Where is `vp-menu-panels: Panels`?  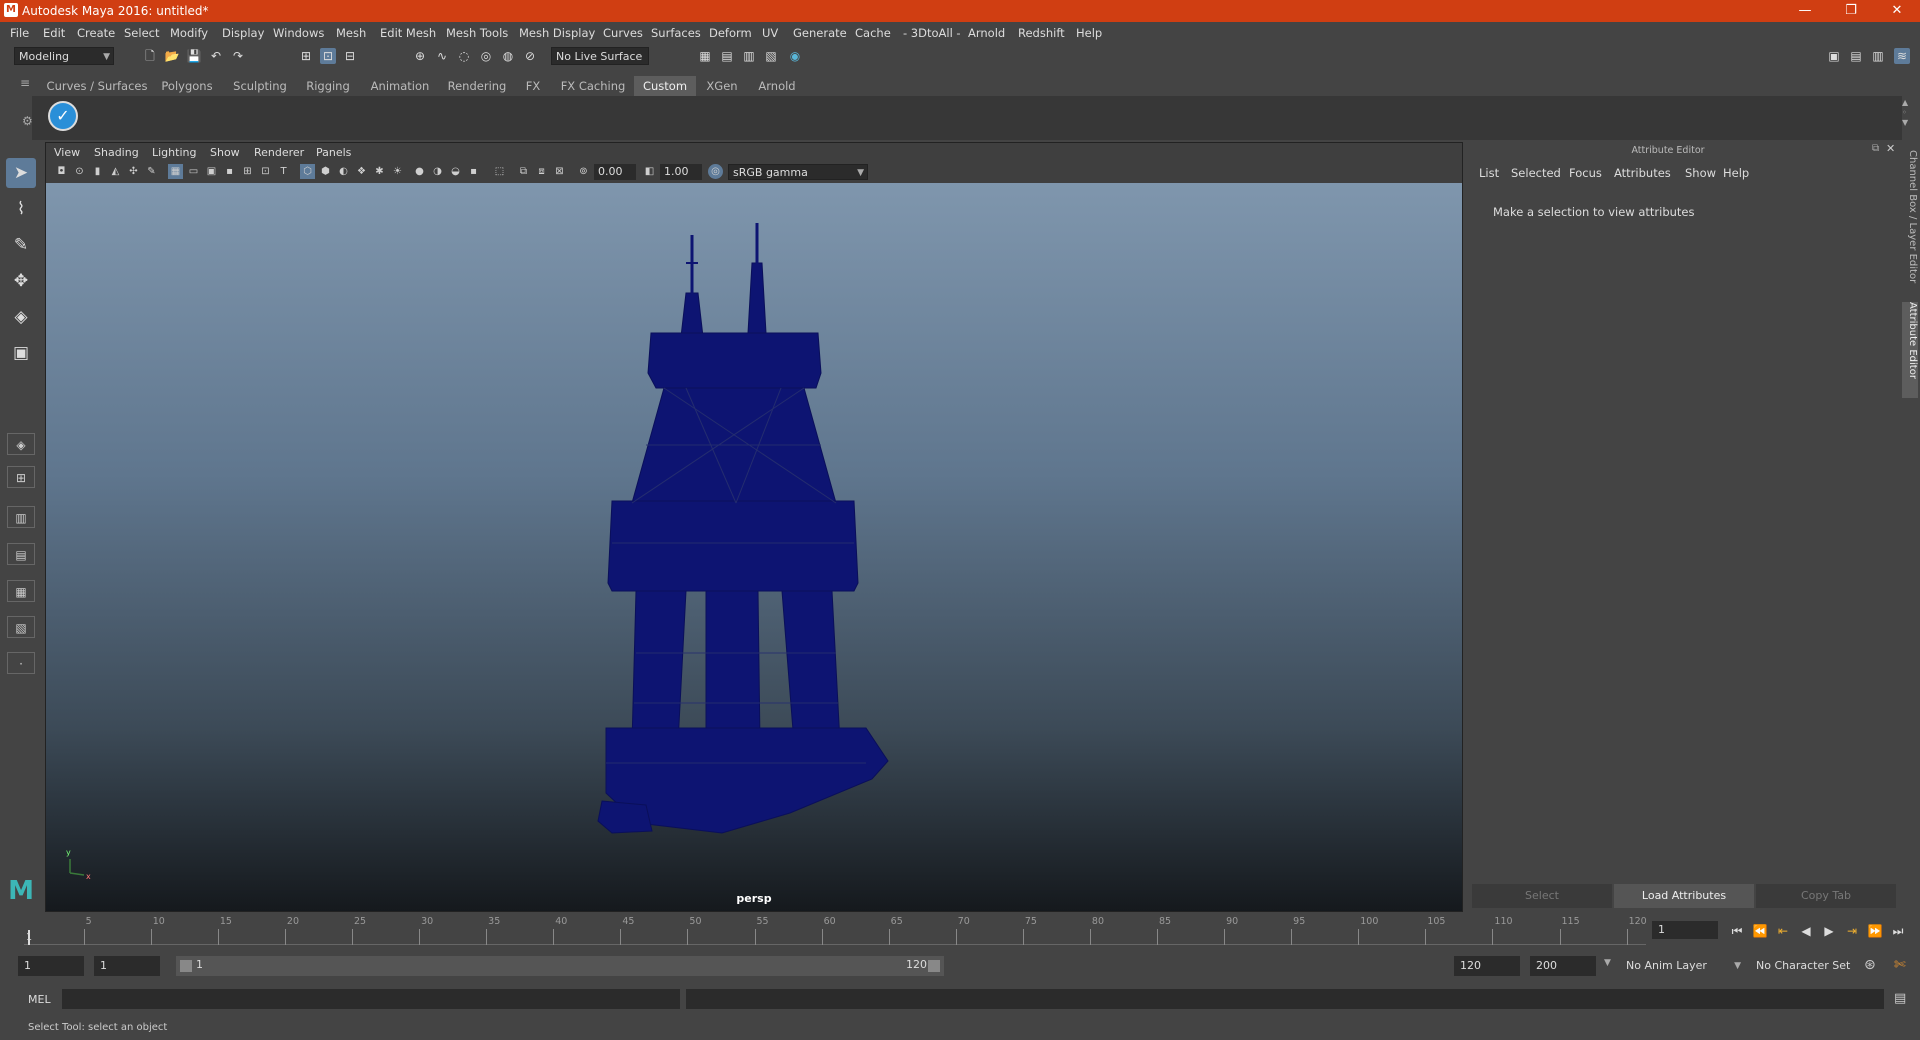 vp-menu-panels: Panels is located at coordinates (333, 152).